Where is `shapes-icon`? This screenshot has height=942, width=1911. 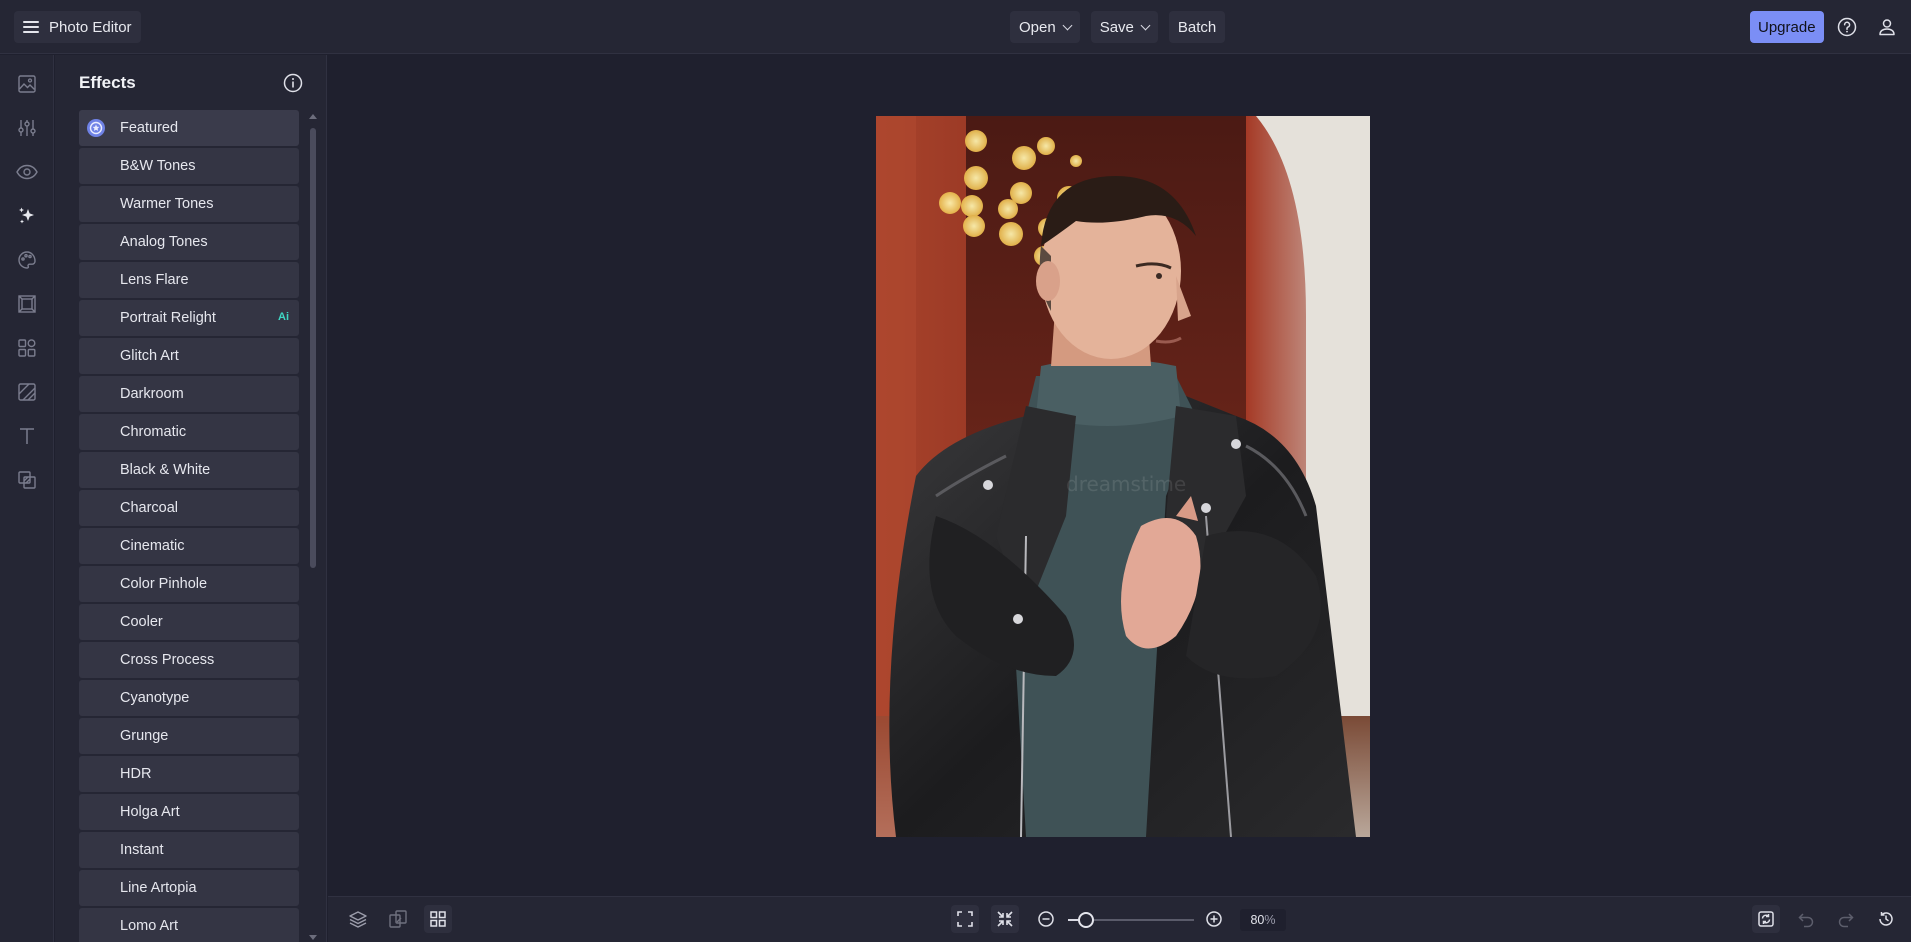 shapes-icon is located at coordinates (27, 348).